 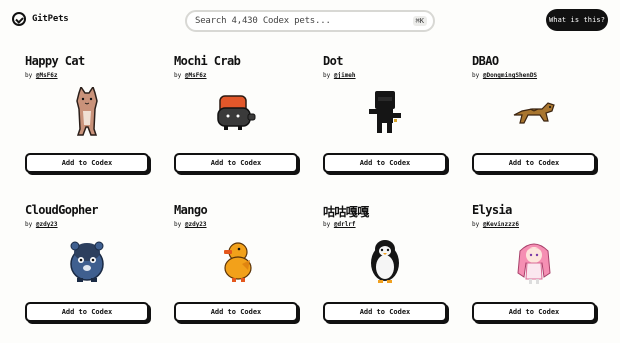 I want to click on pet-name: DBAO, so click(x=485, y=61).